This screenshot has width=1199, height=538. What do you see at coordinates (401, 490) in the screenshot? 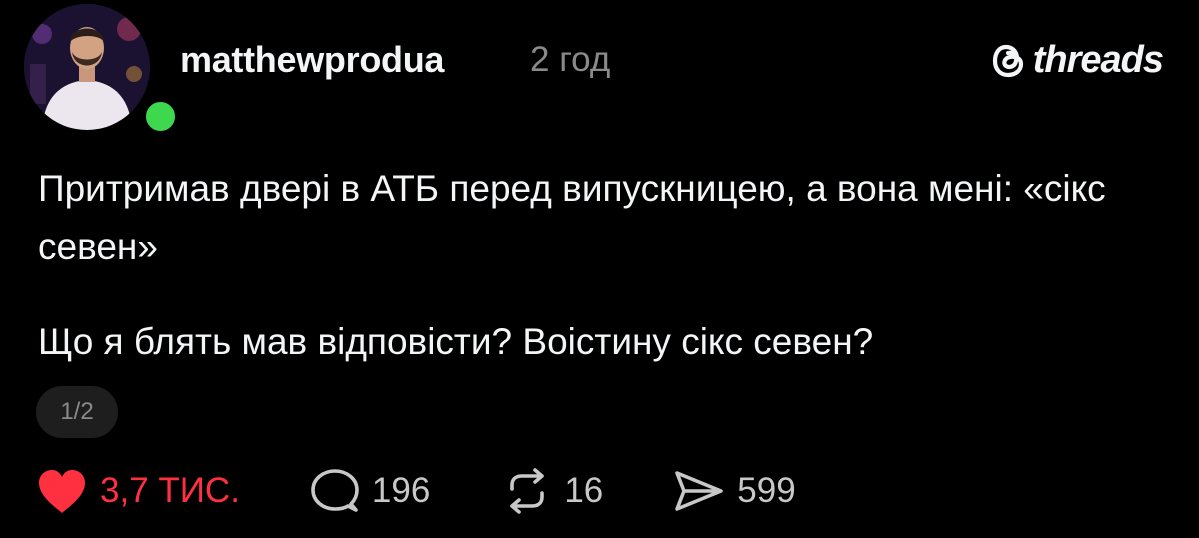
I see `reply-count: 196` at bounding box center [401, 490].